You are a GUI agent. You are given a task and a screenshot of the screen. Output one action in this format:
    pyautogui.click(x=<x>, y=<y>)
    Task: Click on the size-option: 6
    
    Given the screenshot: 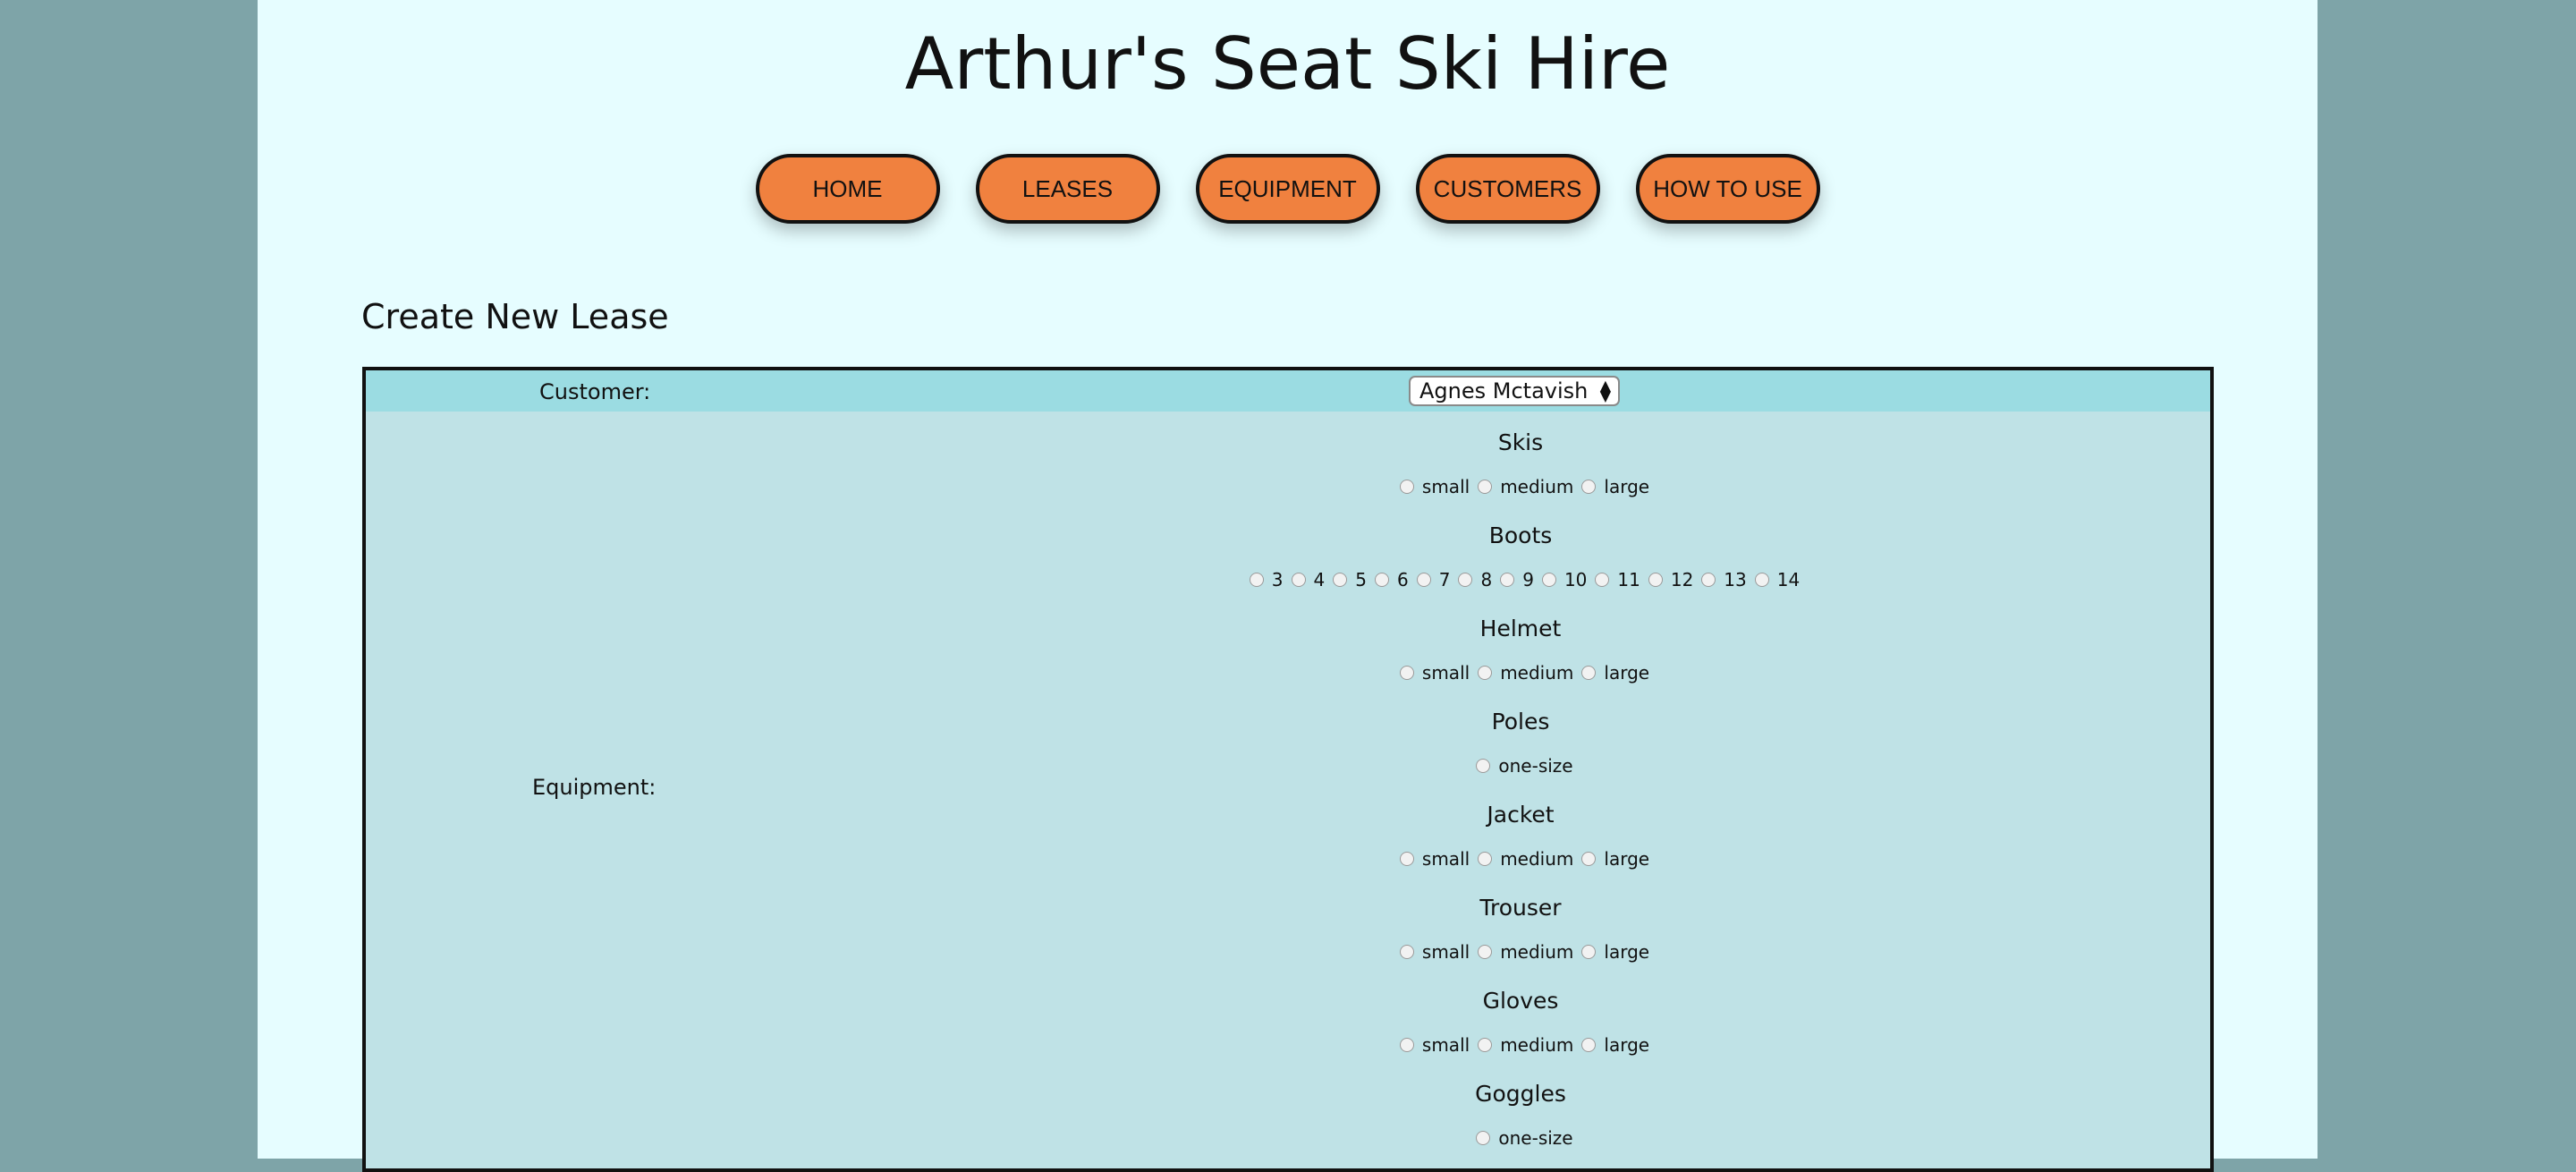 What is the action you would take?
    pyautogui.click(x=1388, y=579)
    